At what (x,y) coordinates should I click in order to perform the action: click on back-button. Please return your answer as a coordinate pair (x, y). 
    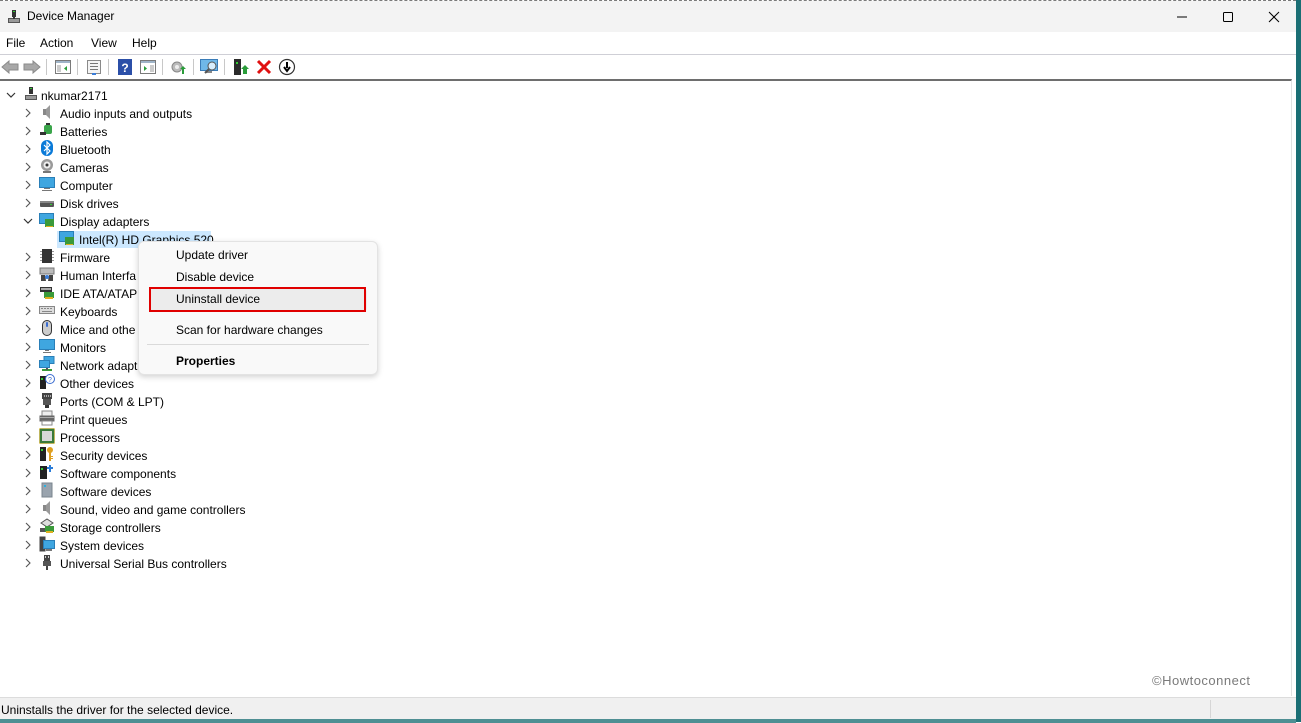
    Looking at the image, I should click on (10, 67).